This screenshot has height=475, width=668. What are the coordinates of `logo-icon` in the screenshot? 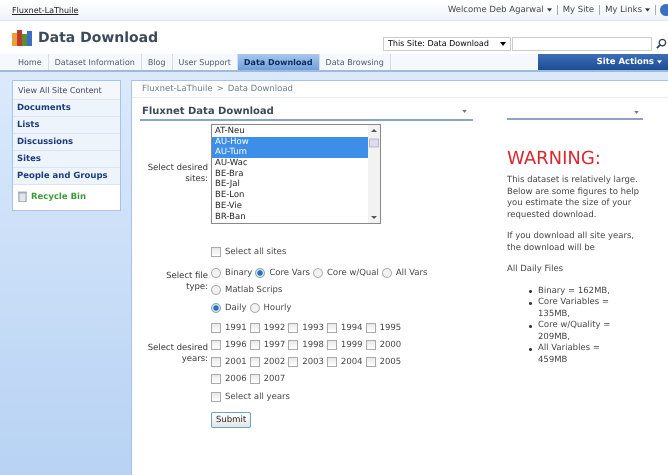 It's located at (22, 37).